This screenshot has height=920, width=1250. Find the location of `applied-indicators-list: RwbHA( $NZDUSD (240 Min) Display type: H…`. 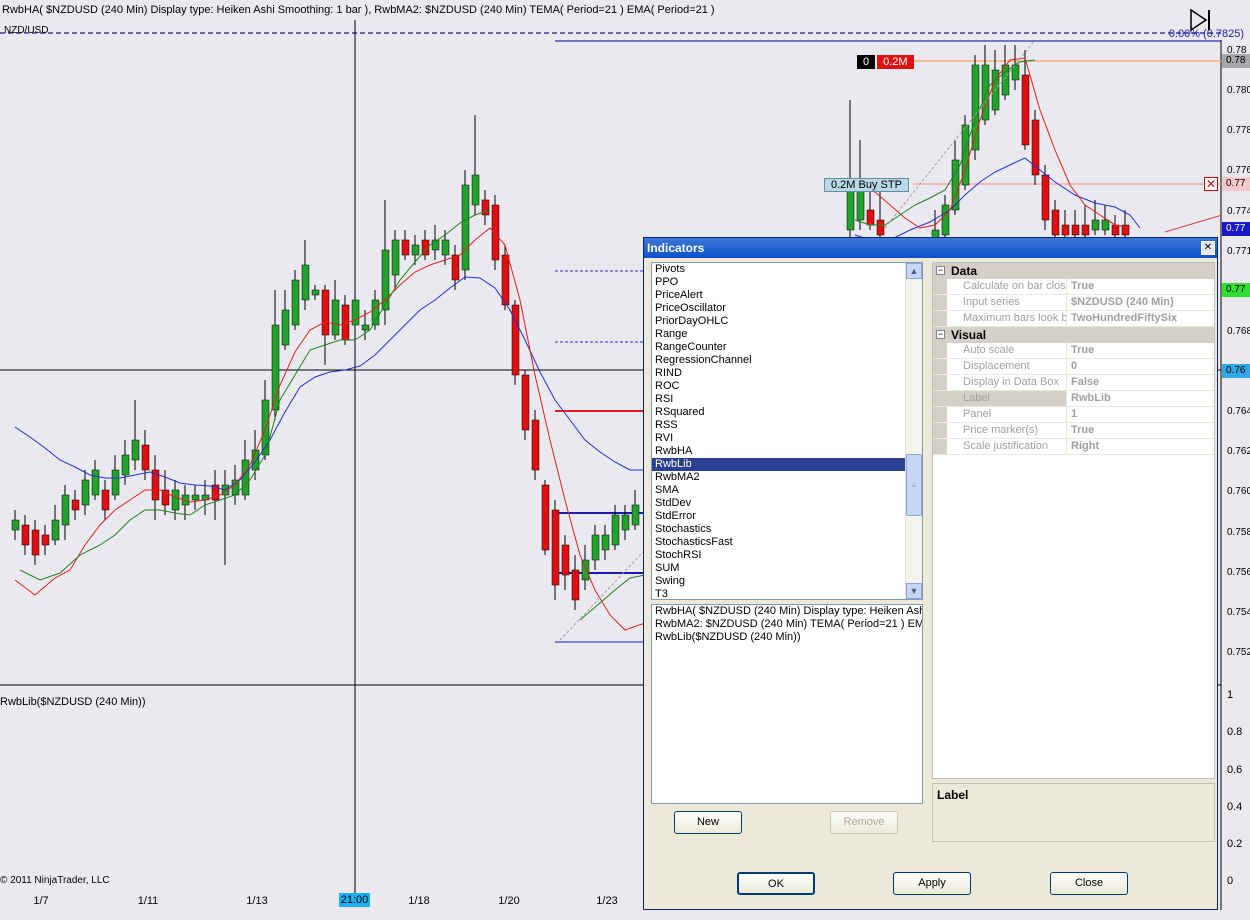

applied-indicators-list: RwbHA( $NZDUSD (240 Min) Display type: H… is located at coordinates (787, 704).